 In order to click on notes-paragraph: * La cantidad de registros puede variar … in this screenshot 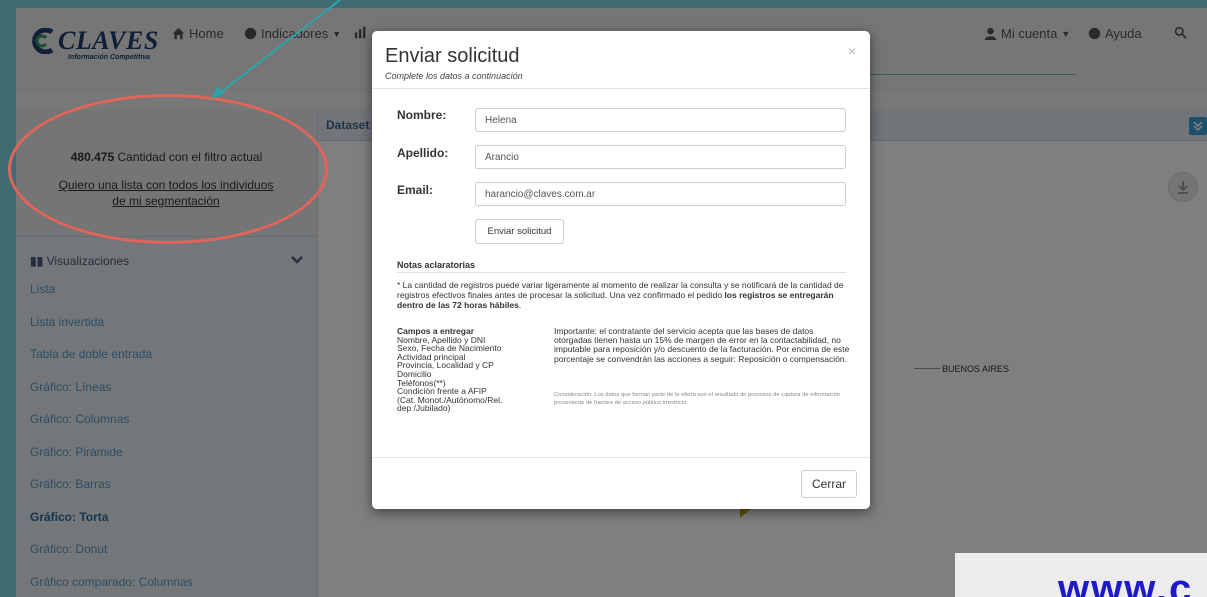, I will do `click(623, 295)`.